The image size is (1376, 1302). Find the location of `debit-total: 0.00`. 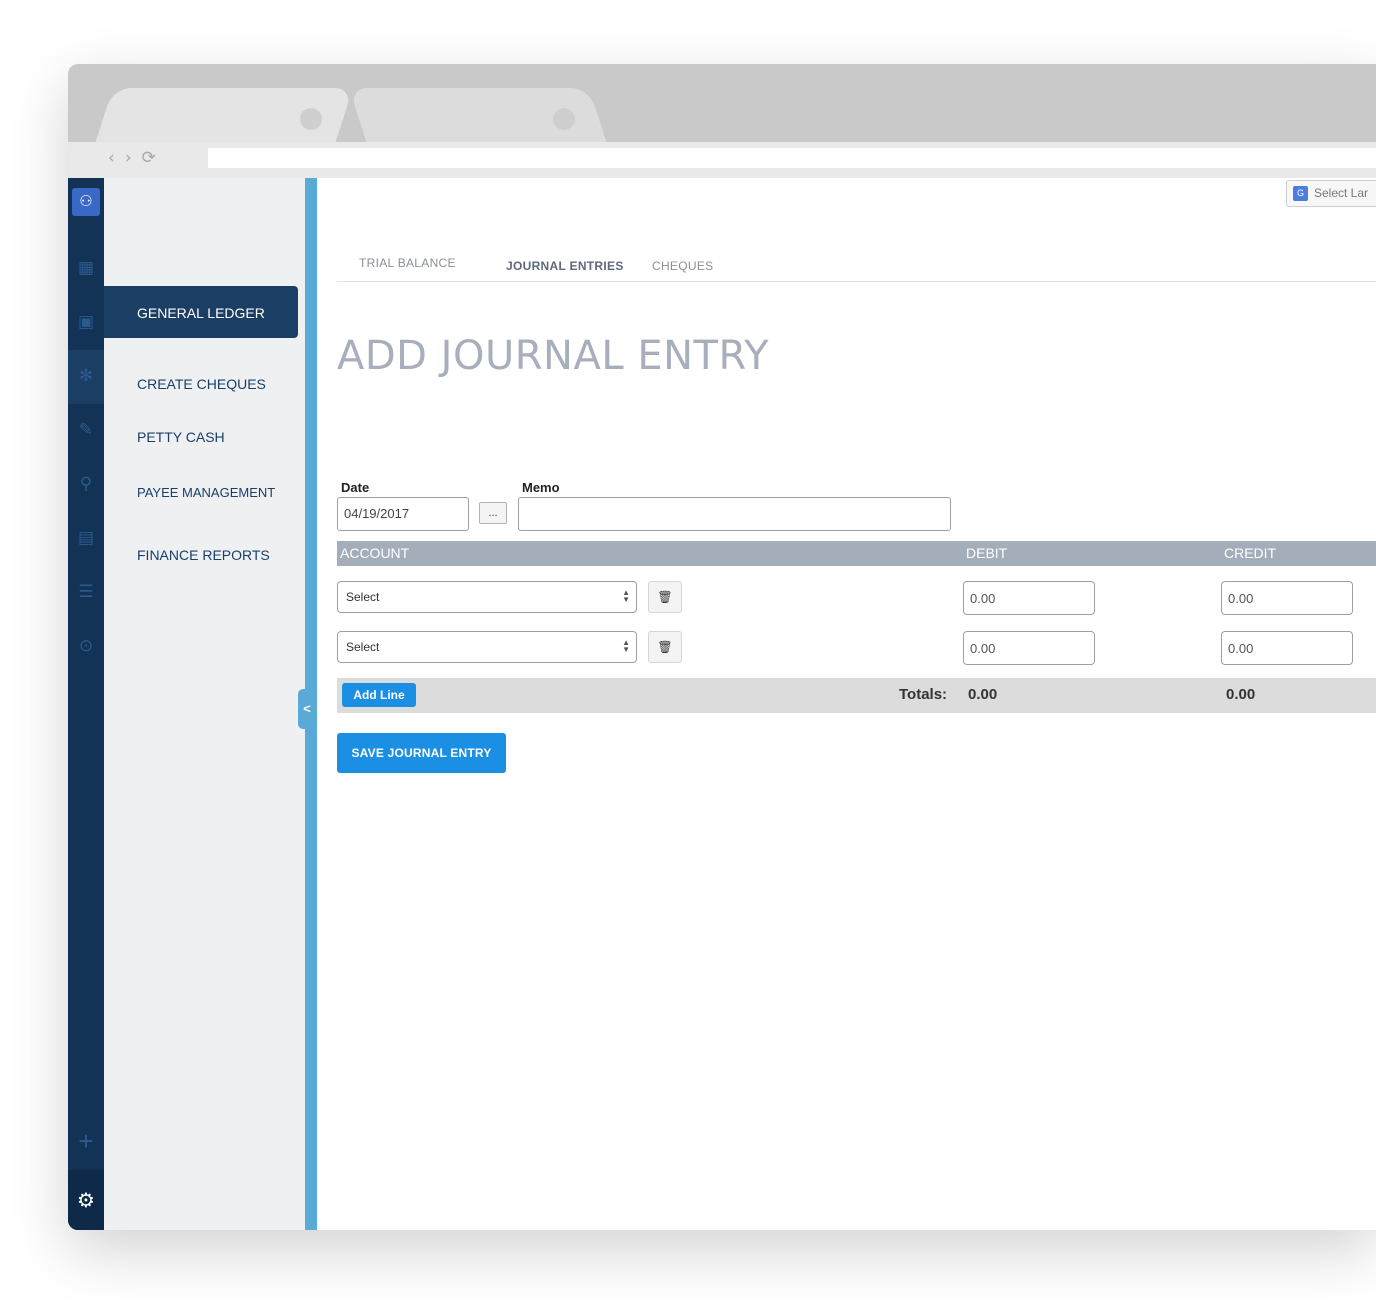

debit-total: 0.00 is located at coordinates (983, 694).